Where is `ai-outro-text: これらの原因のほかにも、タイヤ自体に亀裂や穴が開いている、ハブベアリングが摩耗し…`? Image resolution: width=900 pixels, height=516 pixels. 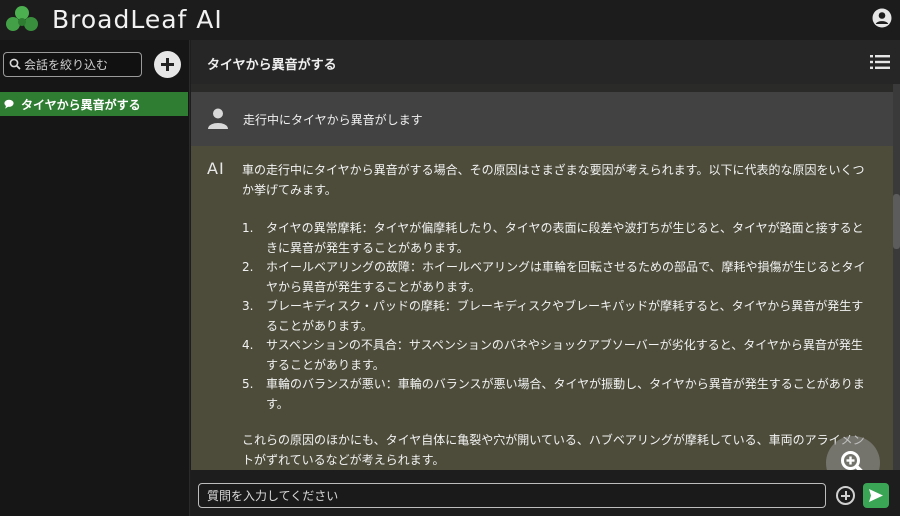
ai-outro-text: これらの原因のほかにも、タイヤ自体に亀裂や穴が開いている、ハブベアリングが摩耗し… is located at coordinates (553, 450).